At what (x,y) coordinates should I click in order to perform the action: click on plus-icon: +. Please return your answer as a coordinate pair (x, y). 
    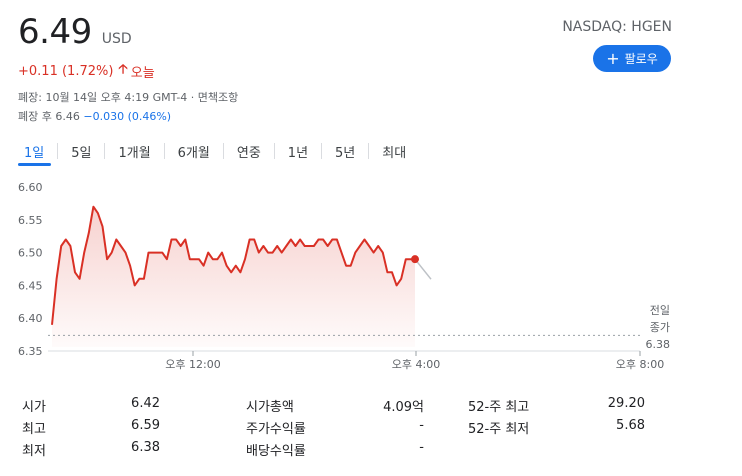
    Looking at the image, I should click on (613, 58).